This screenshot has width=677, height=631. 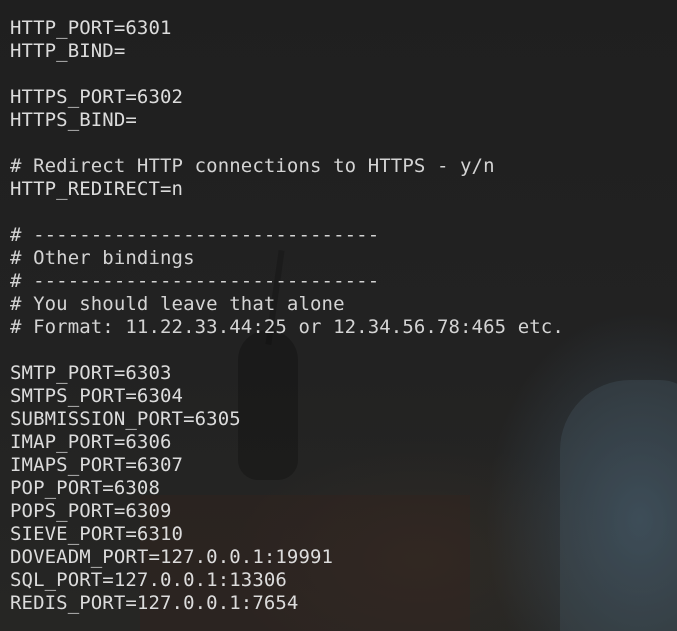 I want to click on config-line-pop-port: POP_PORT=6308, so click(x=85, y=488).